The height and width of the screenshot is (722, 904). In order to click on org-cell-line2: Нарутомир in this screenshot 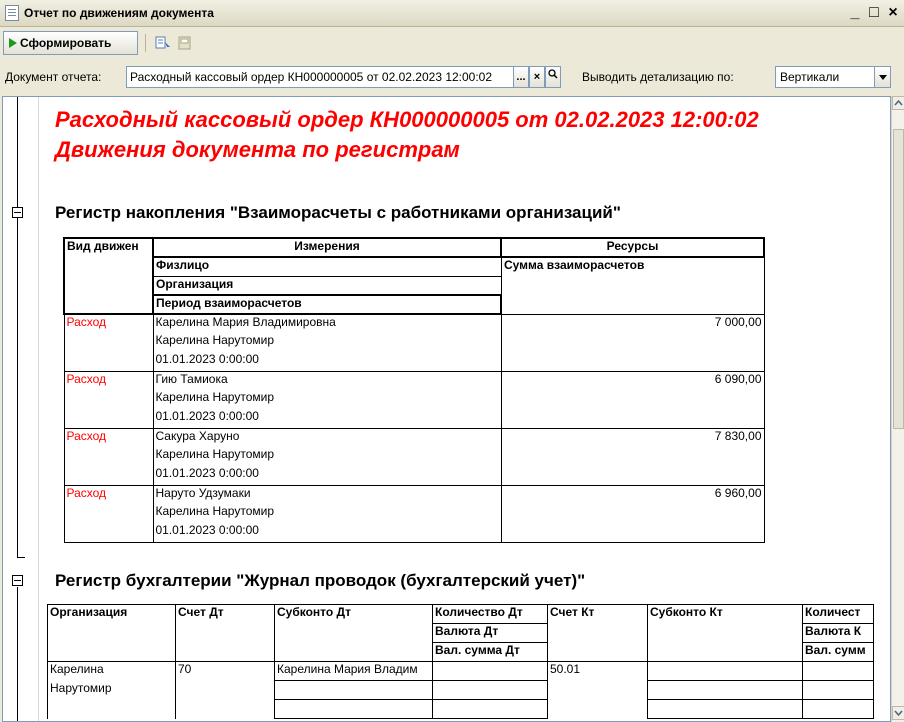, I will do `click(111, 690)`.